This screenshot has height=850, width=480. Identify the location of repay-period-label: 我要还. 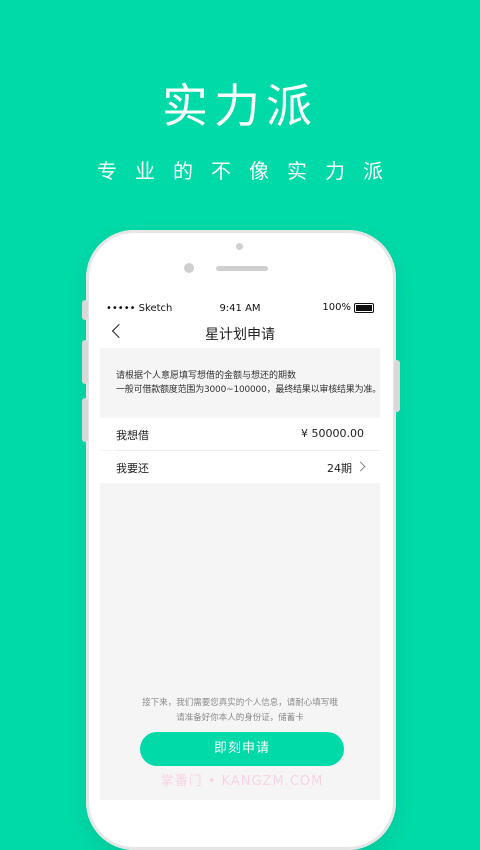
(132, 468).